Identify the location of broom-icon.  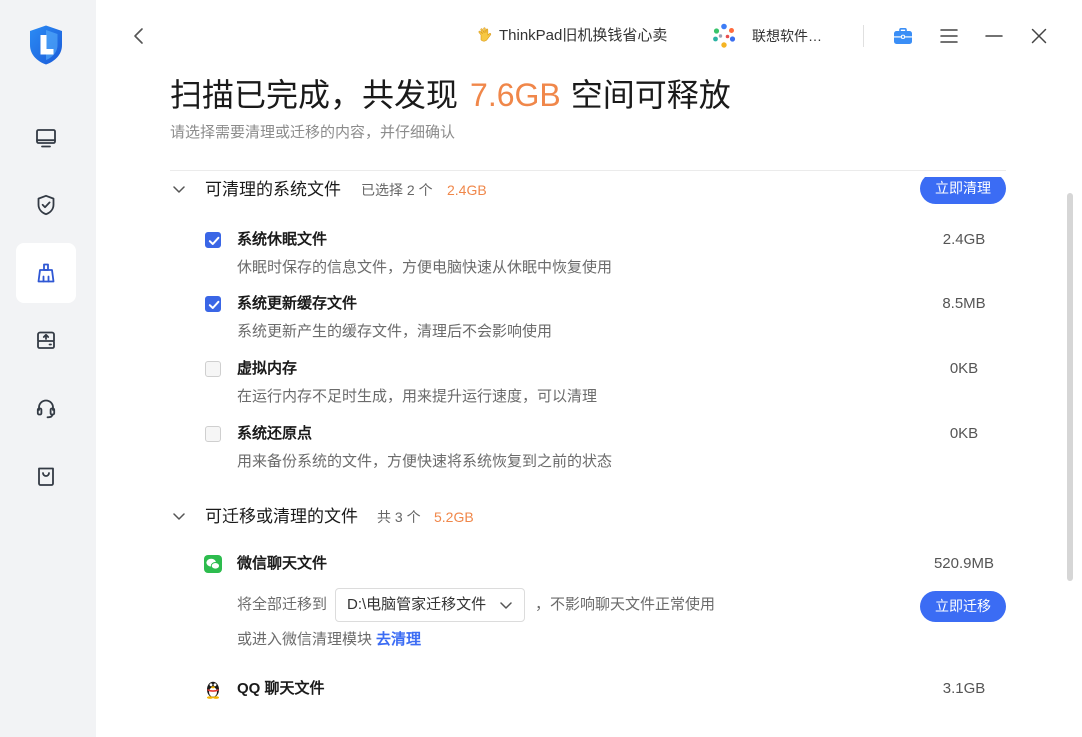
(46, 273).